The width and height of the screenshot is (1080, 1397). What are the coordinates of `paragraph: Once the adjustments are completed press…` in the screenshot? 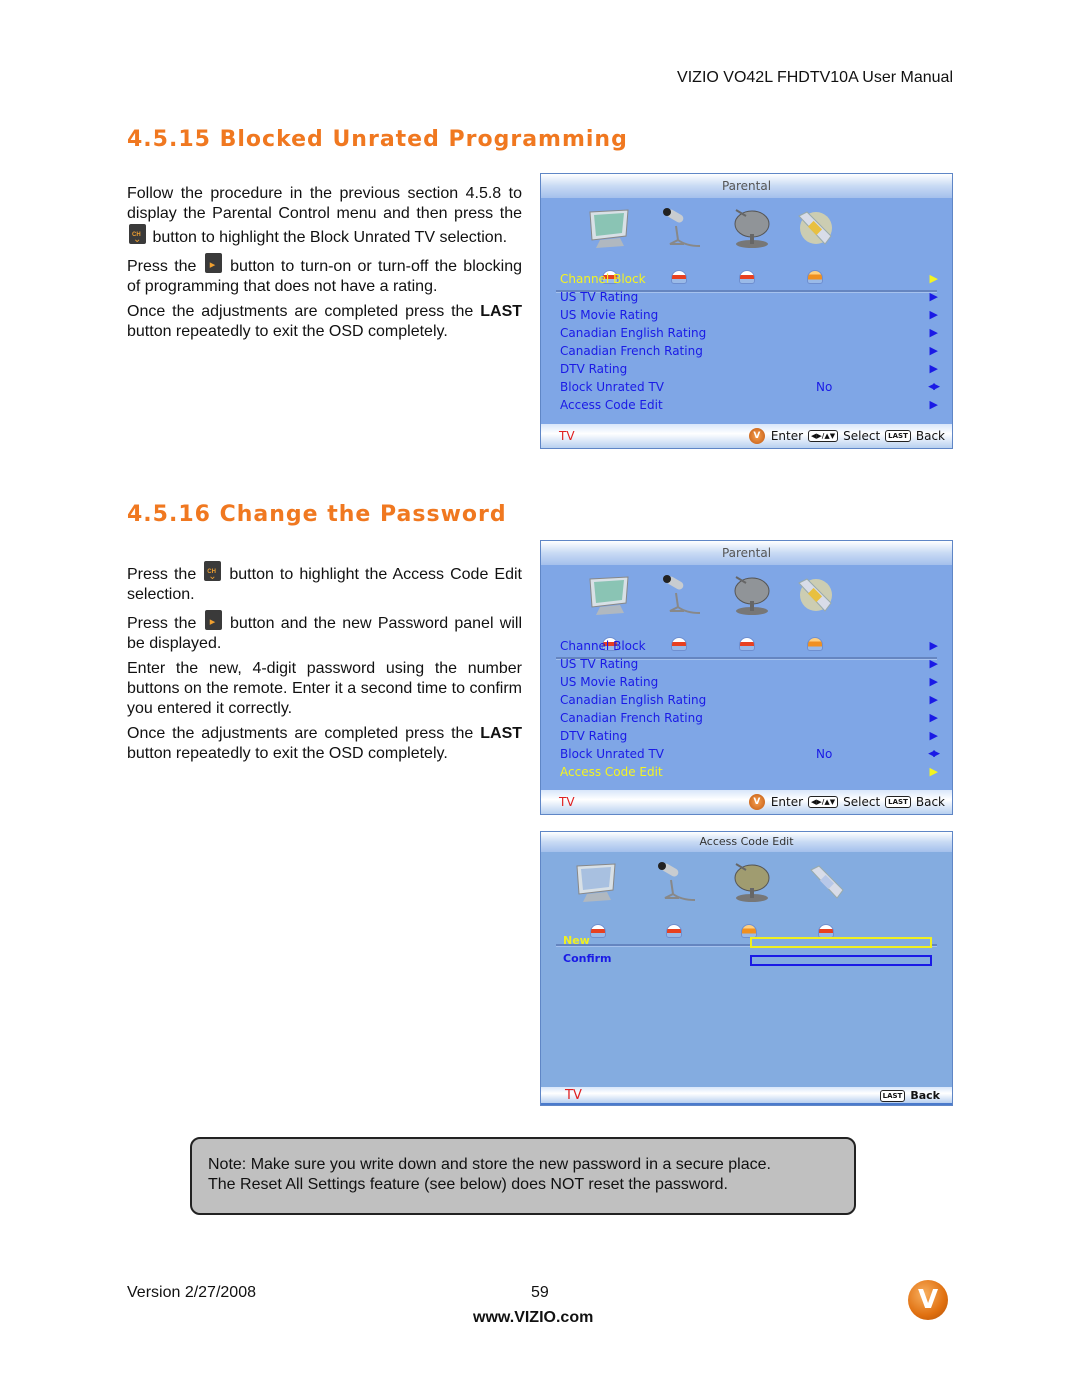 It's located at (324, 744).